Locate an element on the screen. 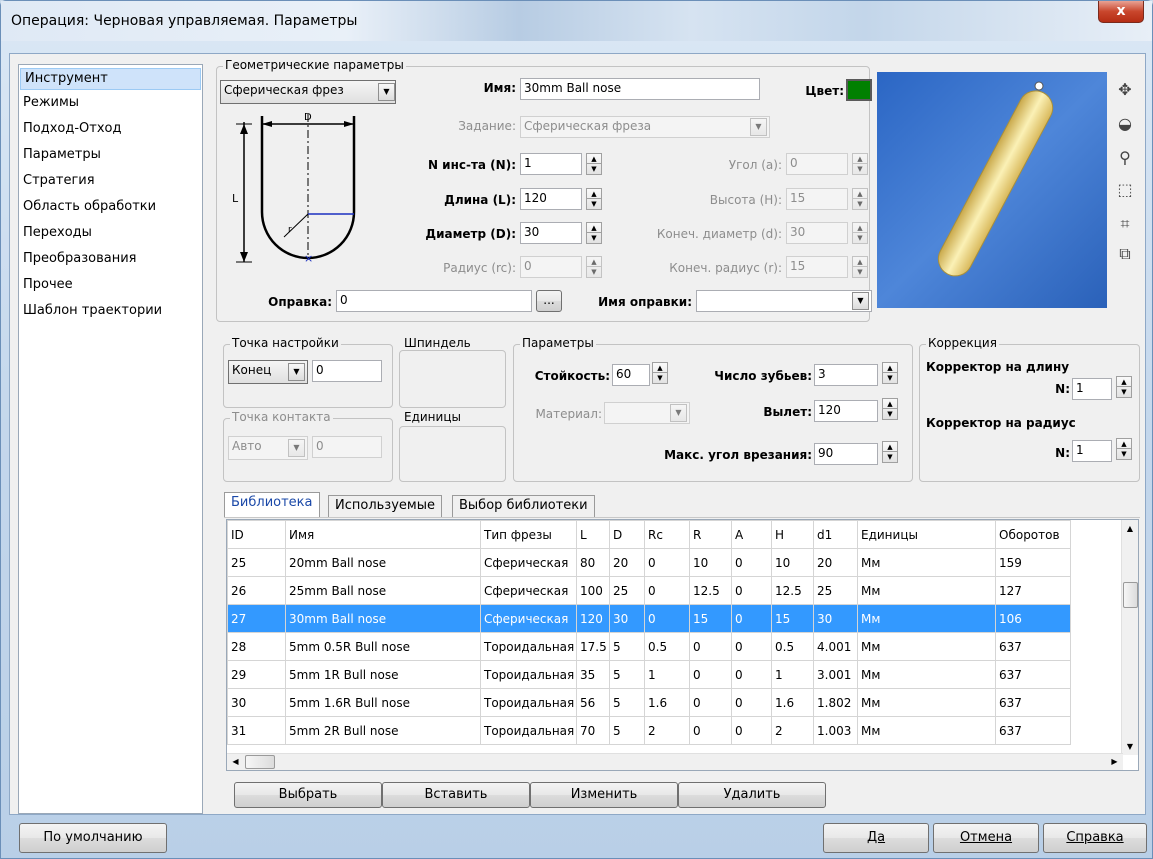  table-cell: 30 is located at coordinates (835, 618).